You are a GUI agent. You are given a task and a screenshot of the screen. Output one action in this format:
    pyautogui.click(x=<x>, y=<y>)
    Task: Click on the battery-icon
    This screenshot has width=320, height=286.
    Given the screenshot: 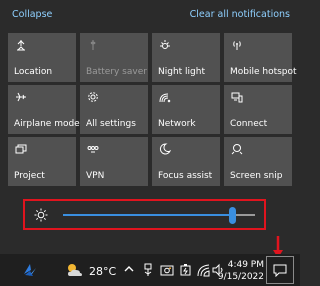 What is the action you would take?
    pyautogui.click(x=186, y=270)
    